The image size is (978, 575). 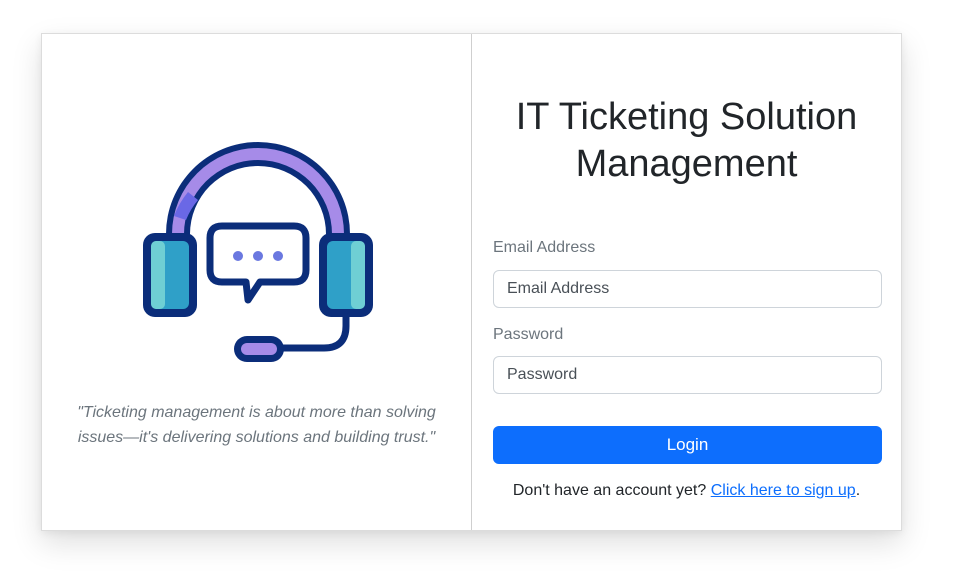 What do you see at coordinates (858, 490) in the screenshot?
I see `signup-suffix: .` at bounding box center [858, 490].